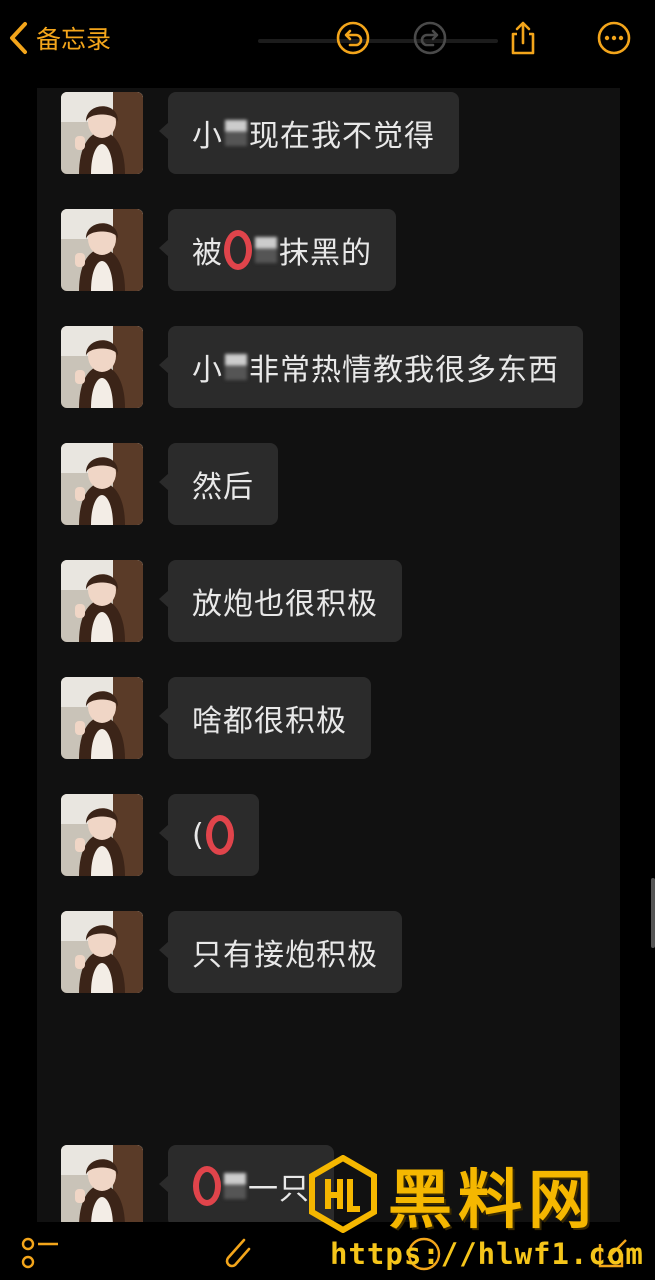  I want to click on chat-message-row: 然后, so click(328, 483).